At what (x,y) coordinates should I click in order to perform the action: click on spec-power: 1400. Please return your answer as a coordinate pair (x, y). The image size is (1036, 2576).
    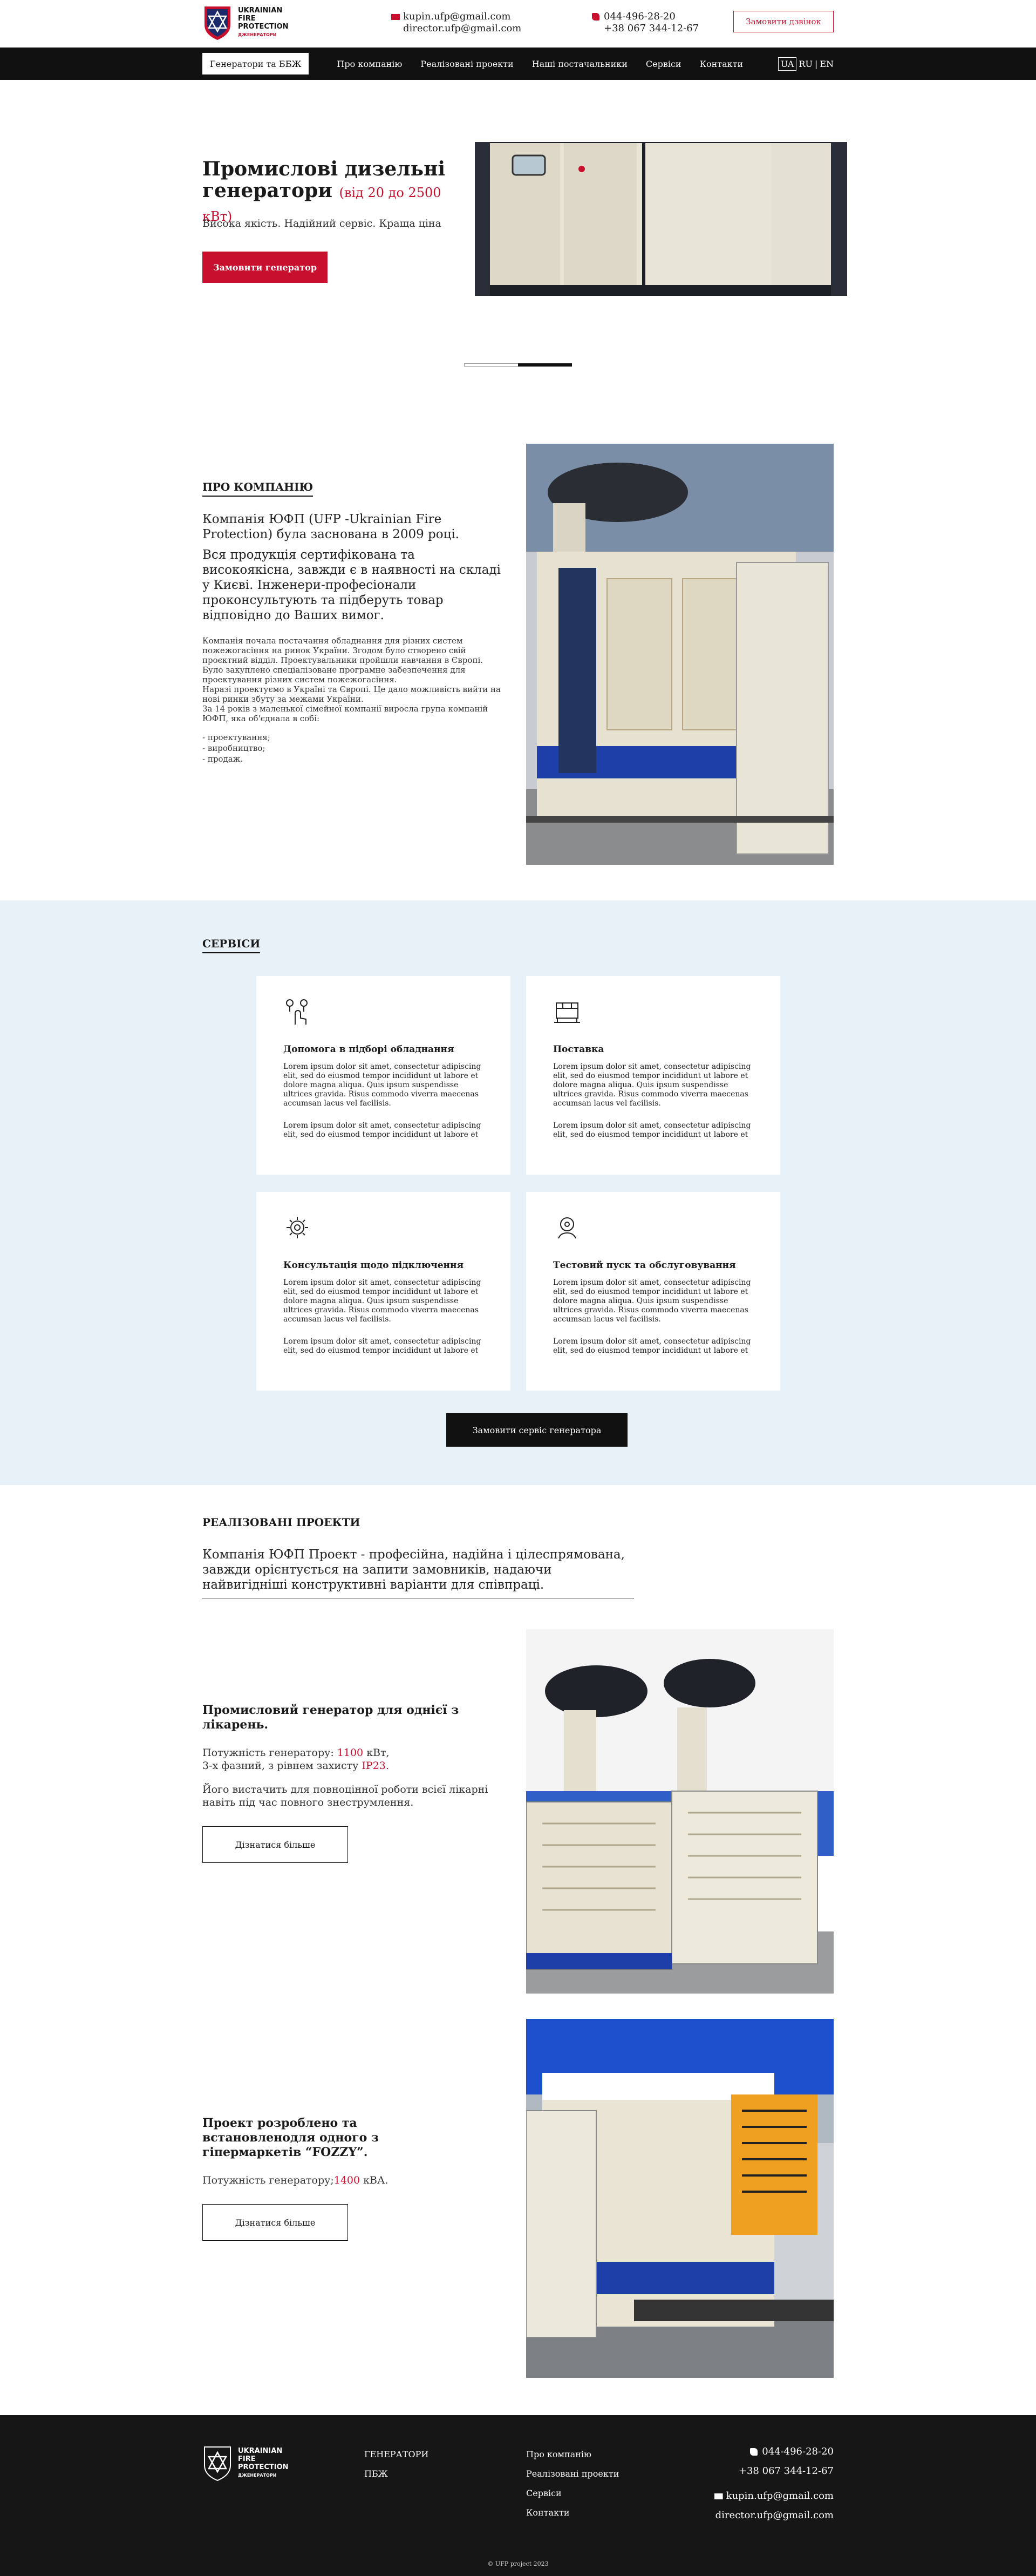
    Looking at the image, I should click on (346, 2180).